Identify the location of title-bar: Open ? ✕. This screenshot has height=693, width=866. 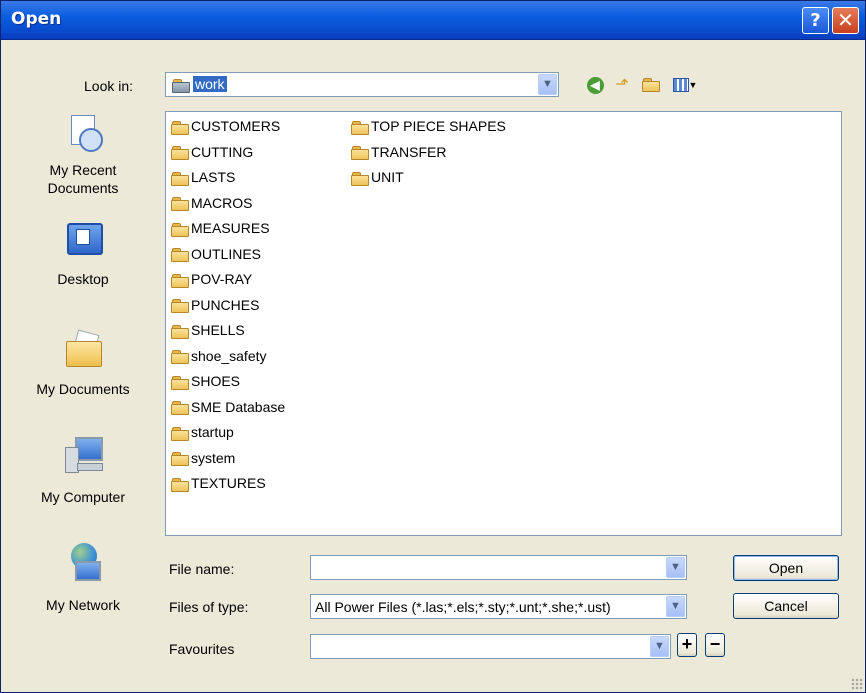
(433, 20).